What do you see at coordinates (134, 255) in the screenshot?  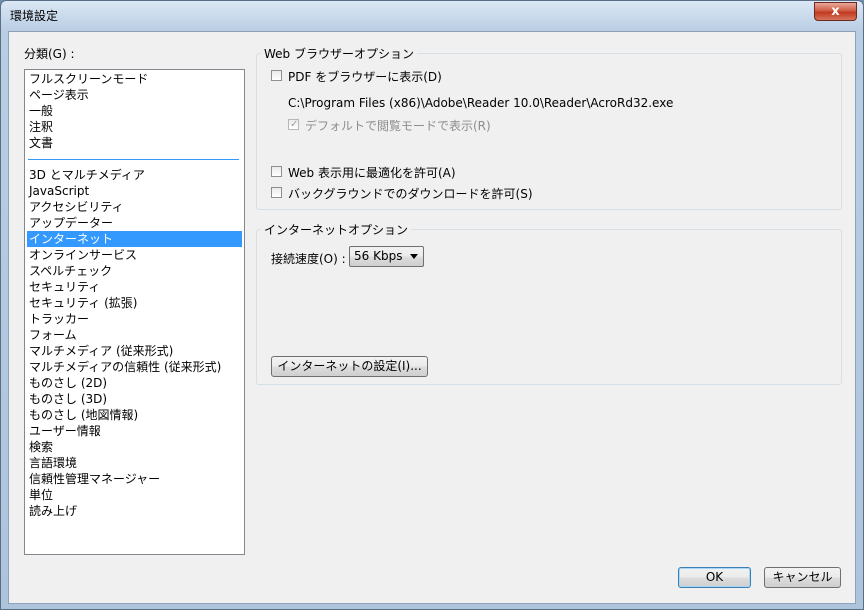 I see `list-item: オンラインサービス` at bounding box center [134, 255].